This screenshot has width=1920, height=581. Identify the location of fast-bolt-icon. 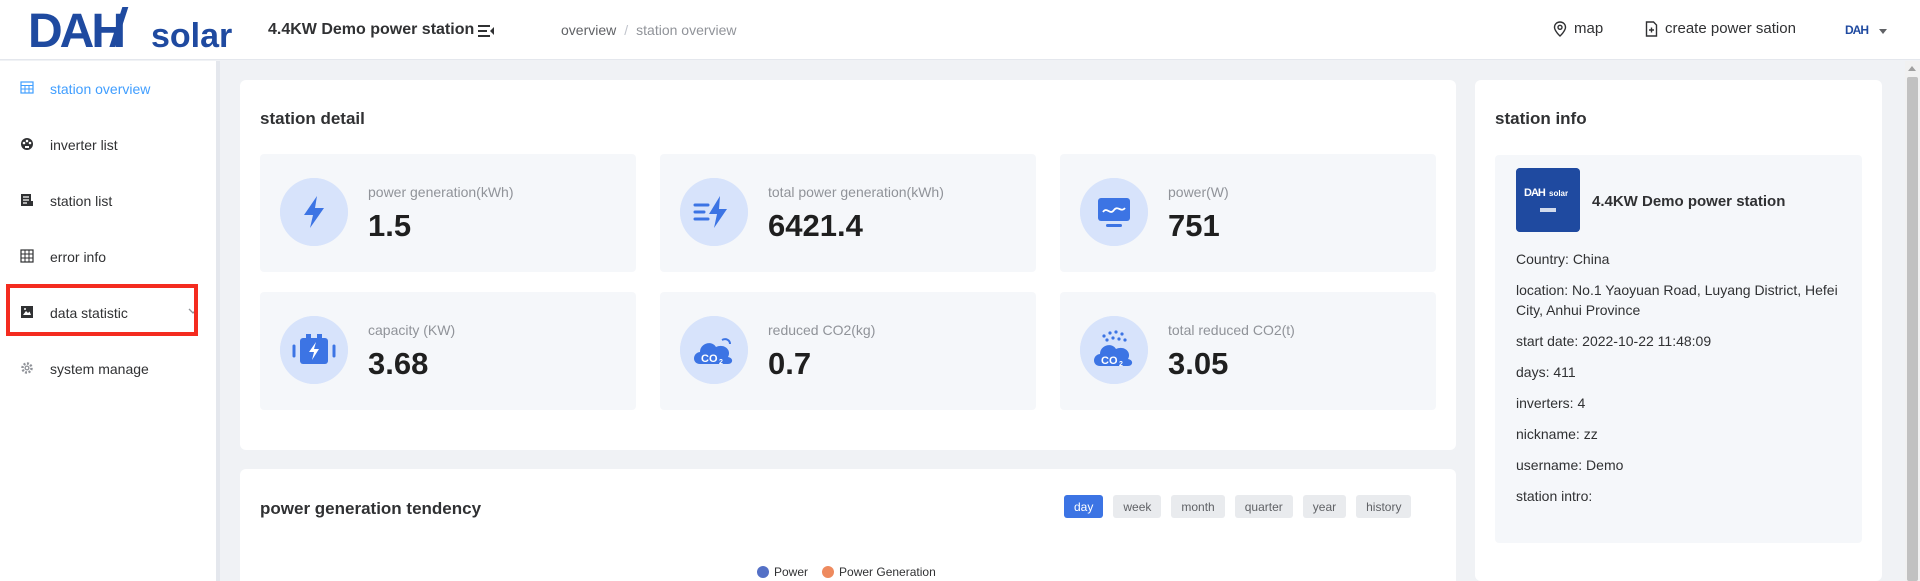
(714, 212).